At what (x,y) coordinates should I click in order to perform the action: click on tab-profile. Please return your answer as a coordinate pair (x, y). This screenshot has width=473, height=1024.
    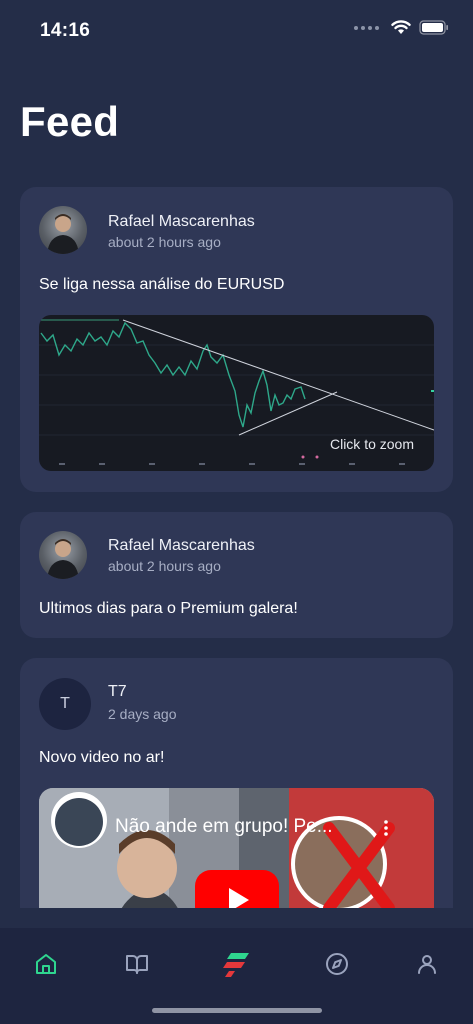
    Looking at the image, I should click on (427, 964).